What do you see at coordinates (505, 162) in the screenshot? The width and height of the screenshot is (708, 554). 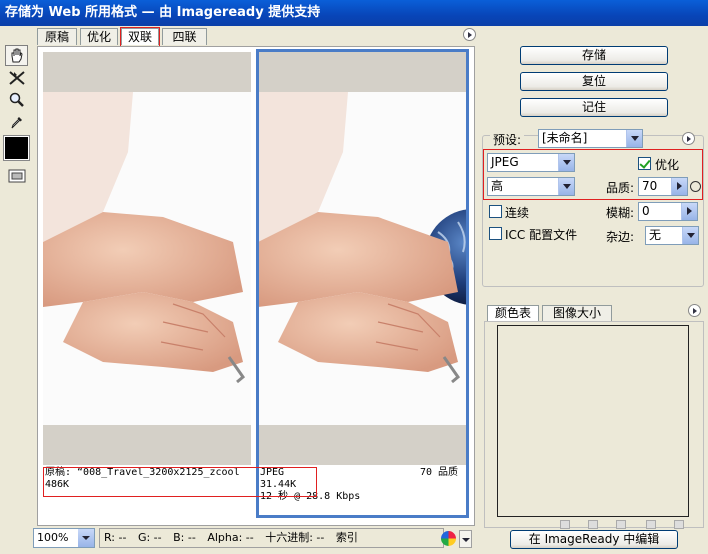 I see `file-format-value: JPEG` at bounding box center [505, 162].